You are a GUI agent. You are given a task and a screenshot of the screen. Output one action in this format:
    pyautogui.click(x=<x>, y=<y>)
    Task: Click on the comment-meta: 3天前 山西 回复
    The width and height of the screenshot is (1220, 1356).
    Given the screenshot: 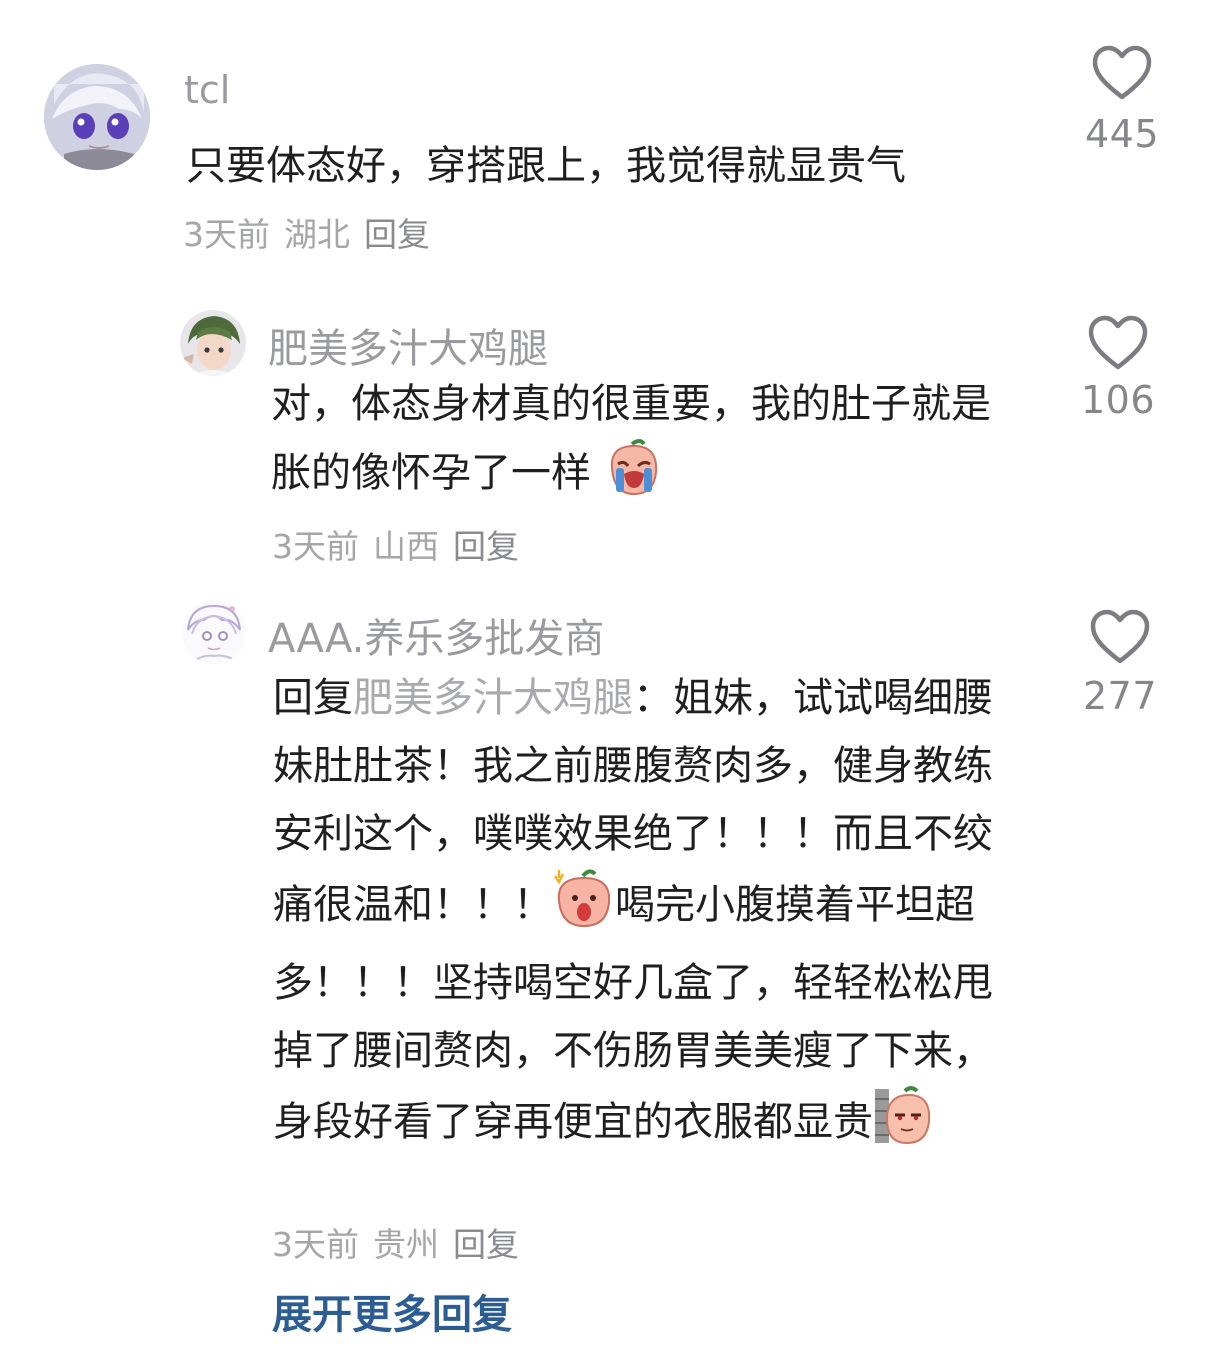 What is the action you would take?
    pyautogui.click(x=395, y=544)
    